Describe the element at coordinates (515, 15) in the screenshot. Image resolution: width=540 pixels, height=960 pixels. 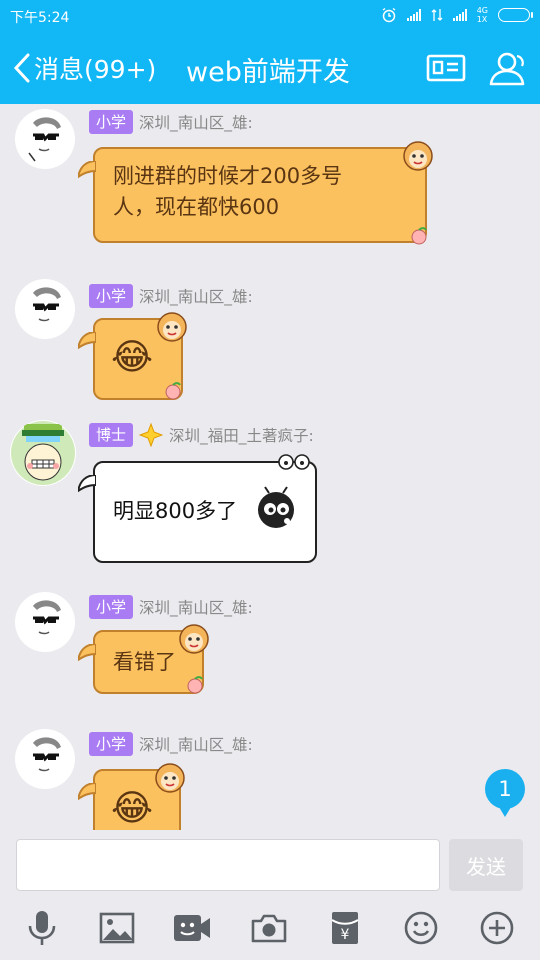
I see `battery-icon` at that location.